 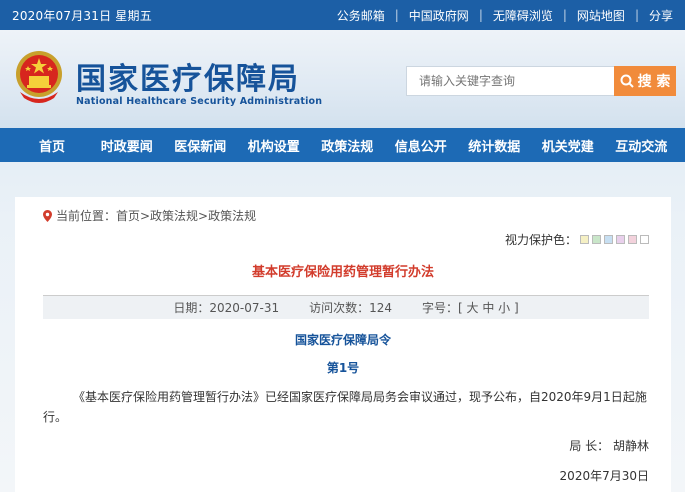 I want to click on nav-policy: 政策法规, so click(x=348, y=145).